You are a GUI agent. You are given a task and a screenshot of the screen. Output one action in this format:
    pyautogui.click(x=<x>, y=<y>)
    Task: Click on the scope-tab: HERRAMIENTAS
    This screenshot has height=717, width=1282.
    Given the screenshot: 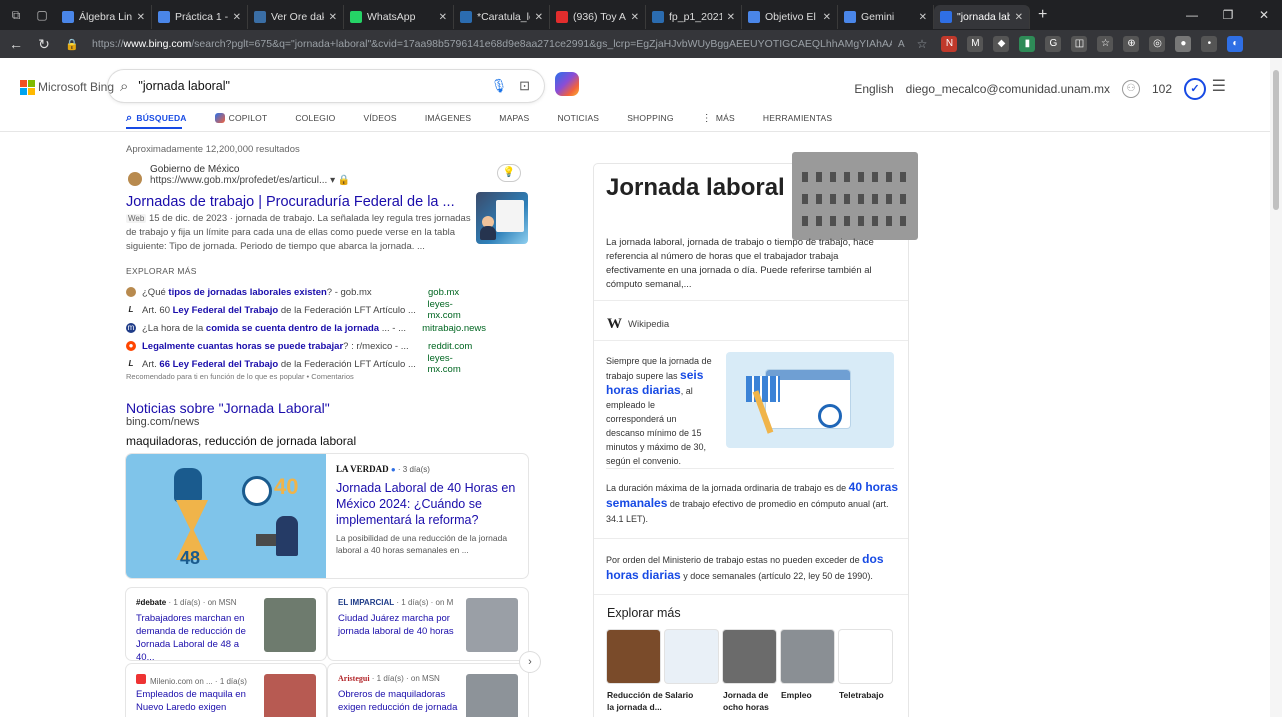 What is the action you would take?
    pyautogui.click(x=797, y=118)
    